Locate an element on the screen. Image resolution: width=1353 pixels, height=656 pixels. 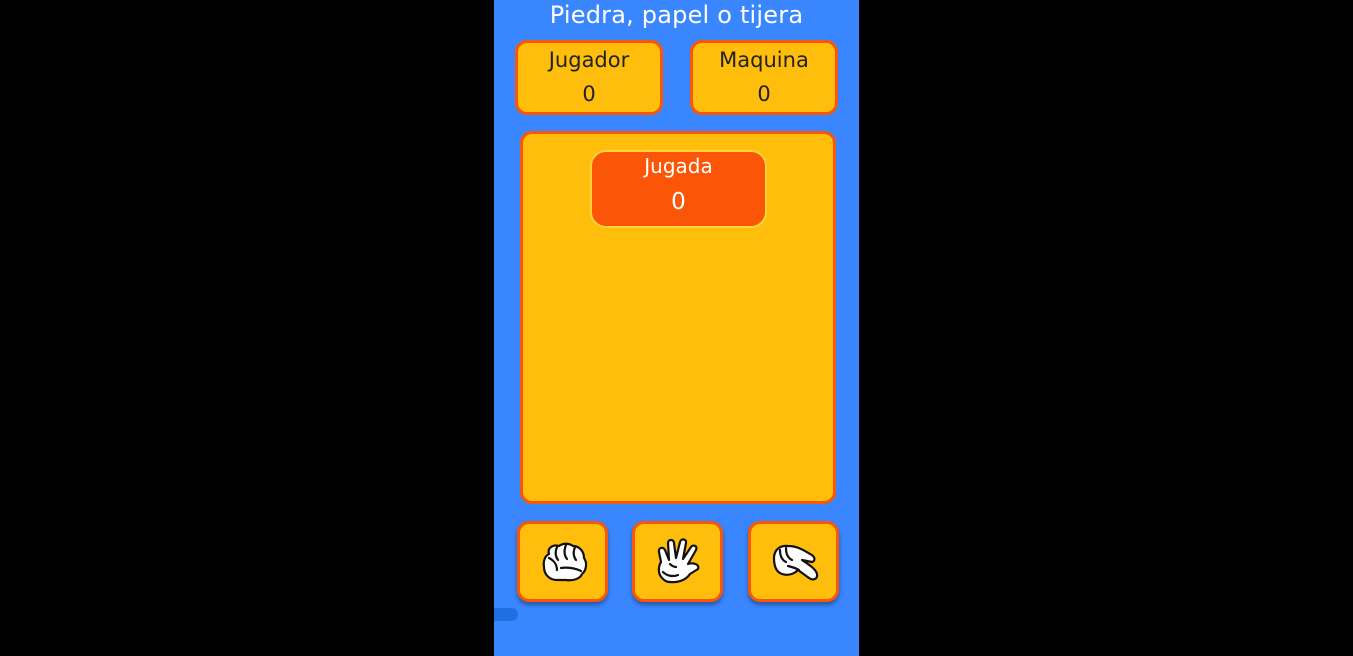
play-counter-value: 0 is located at coordinates (678, 202).